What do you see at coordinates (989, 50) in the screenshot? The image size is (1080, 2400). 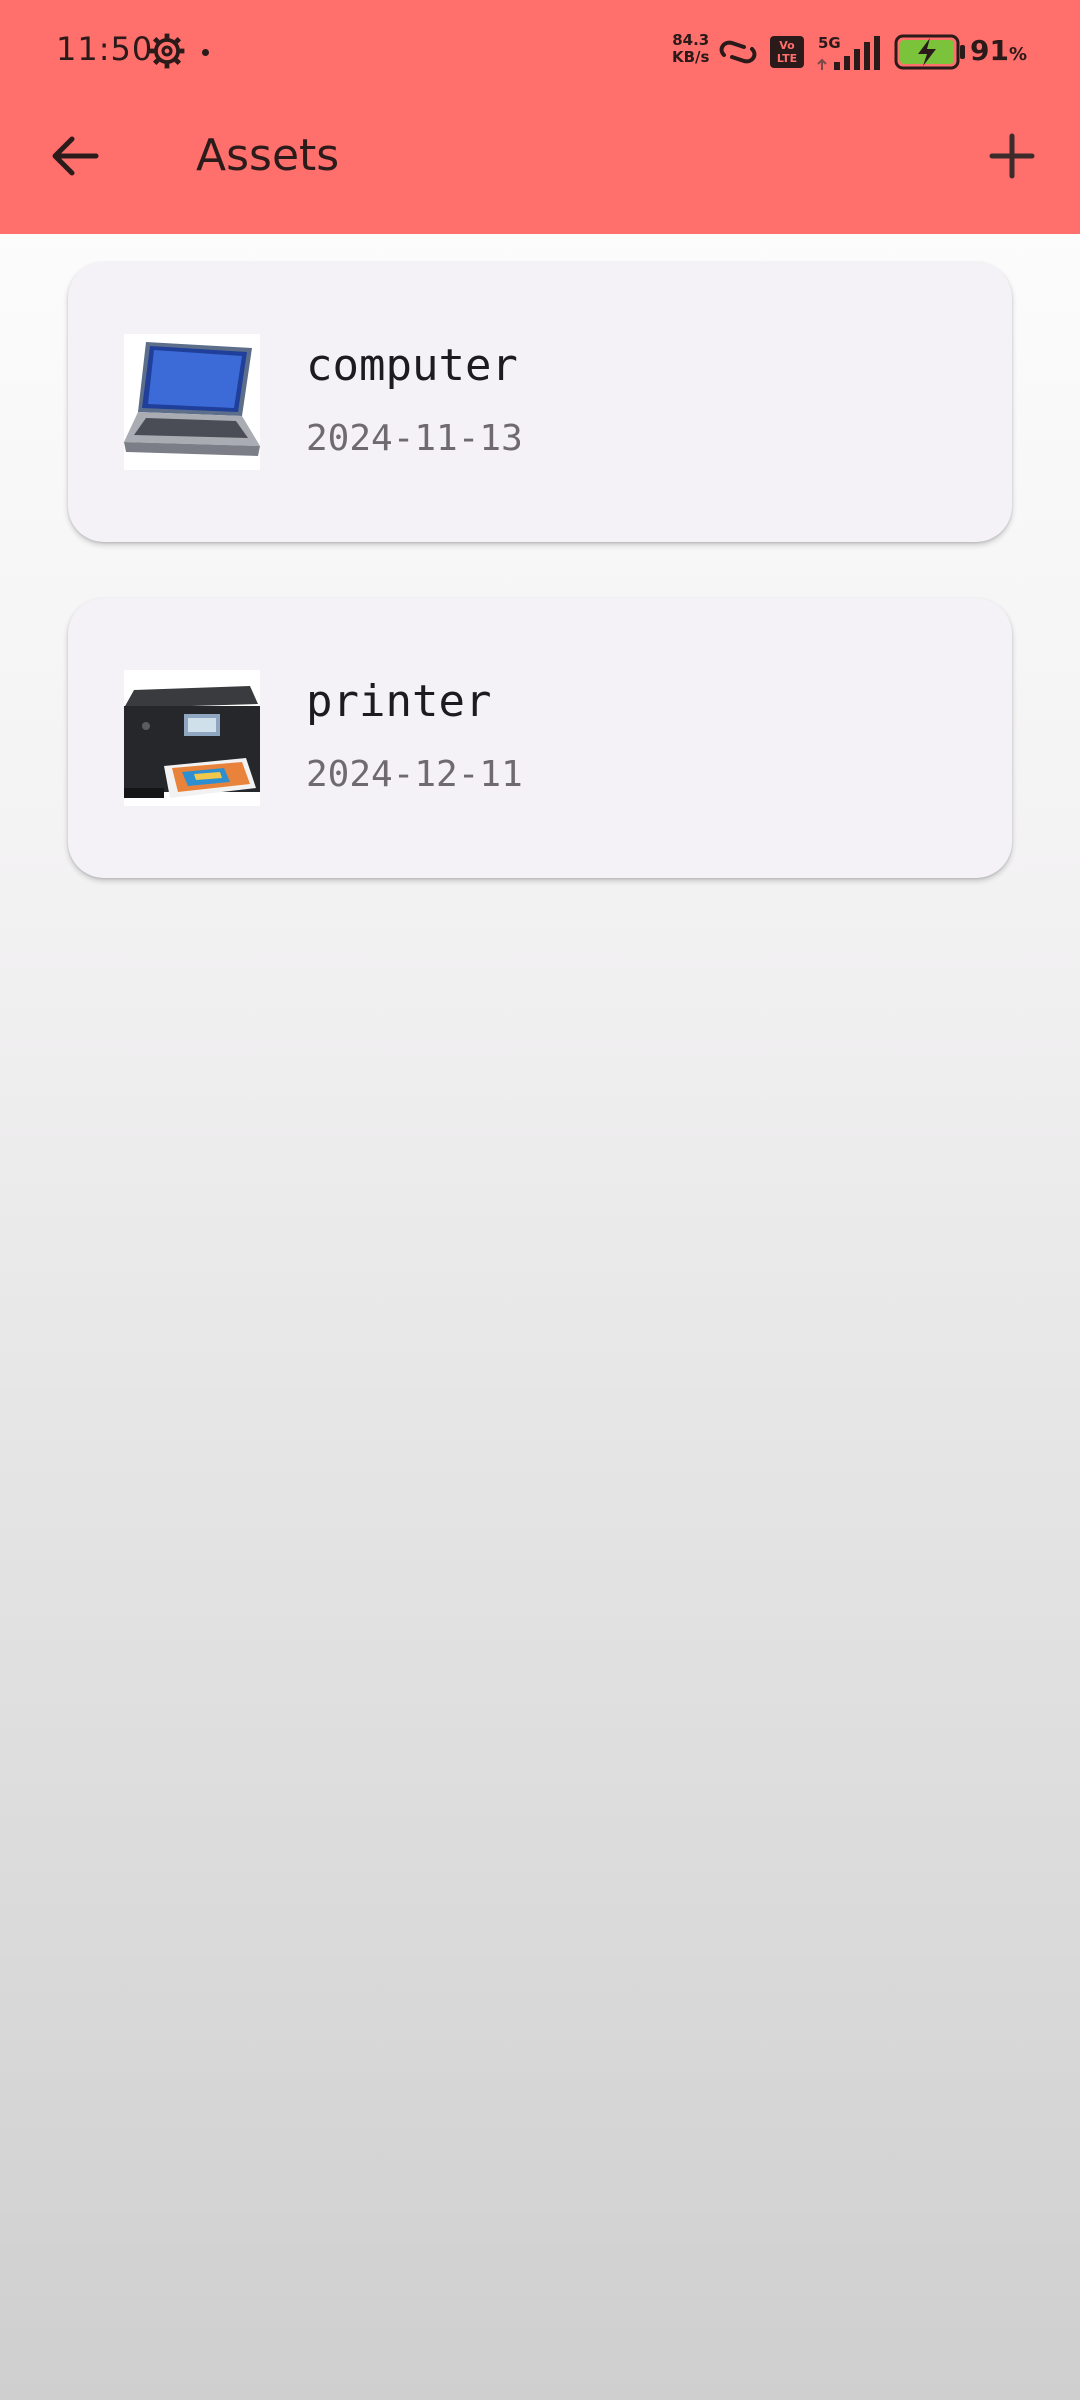 I see `battery-percent-value: 91` at bounding box center [989, 50].